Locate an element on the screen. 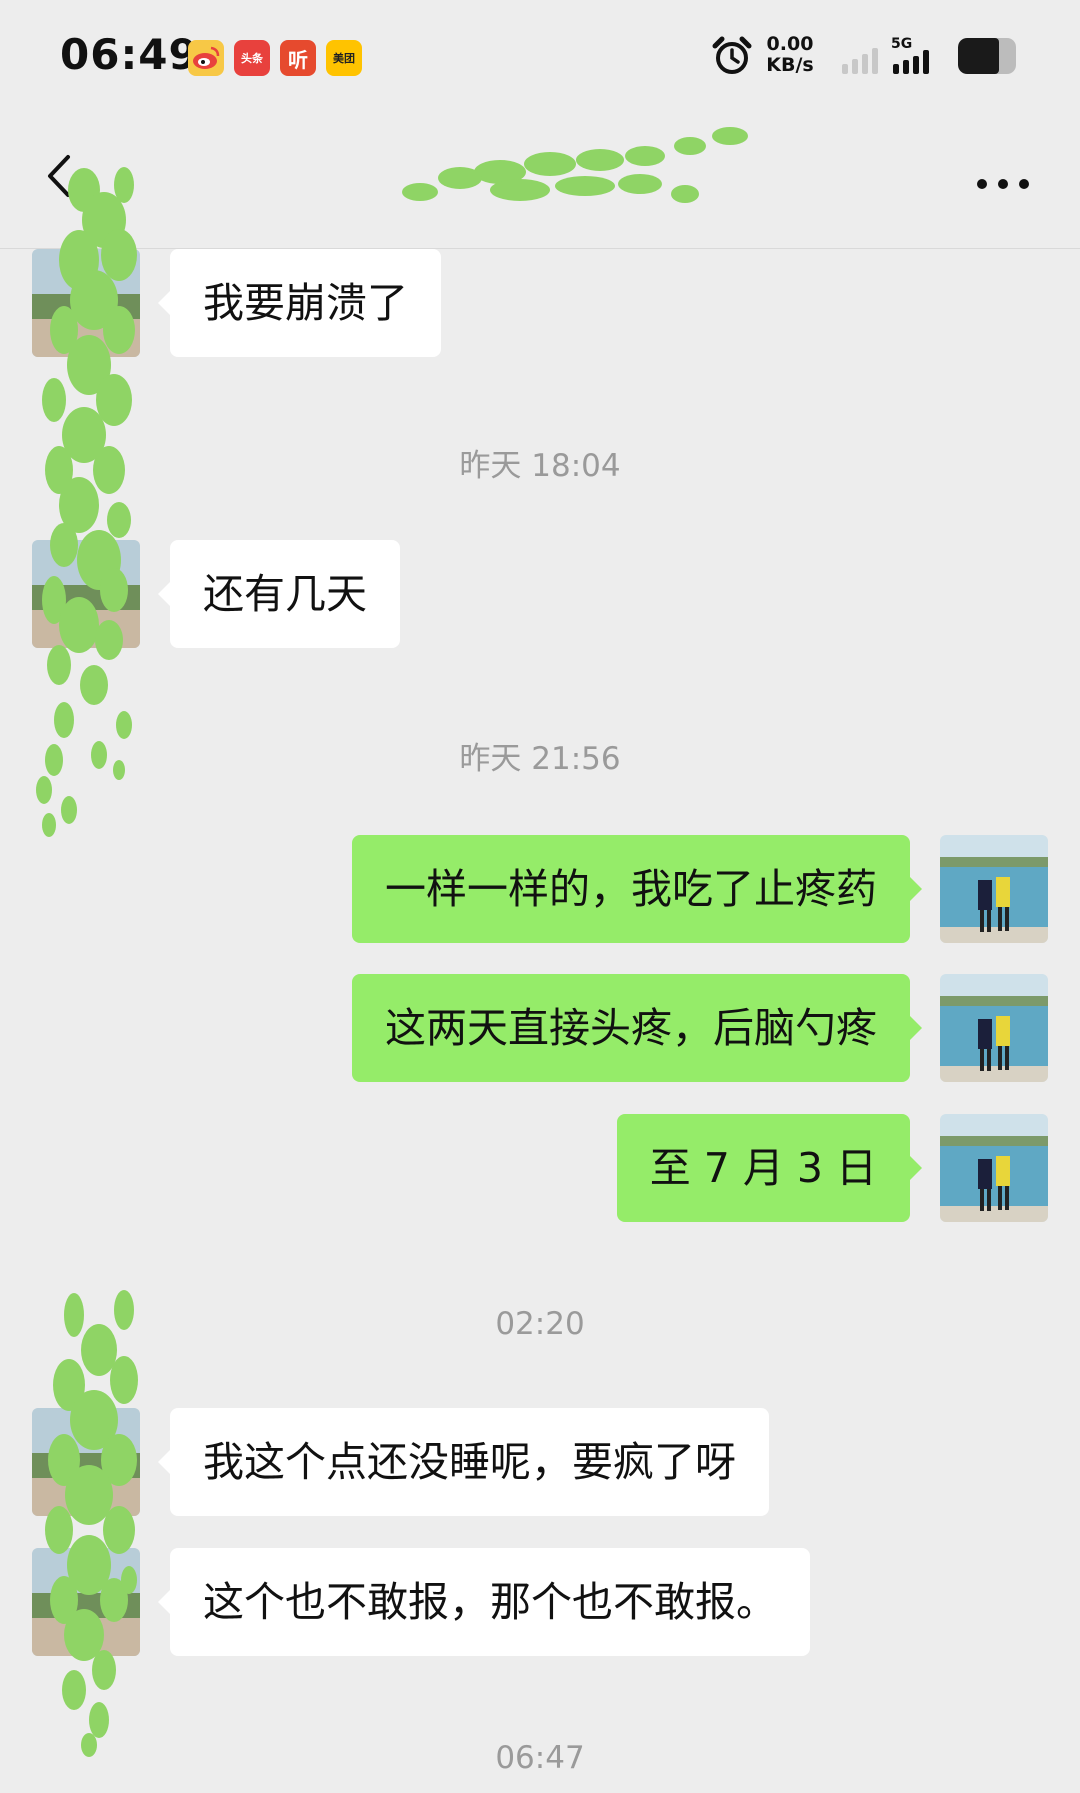 Image resolution: width=1080 pixels, height=1793 pixels. more-options-icon is located at coordinates (1003, 184).